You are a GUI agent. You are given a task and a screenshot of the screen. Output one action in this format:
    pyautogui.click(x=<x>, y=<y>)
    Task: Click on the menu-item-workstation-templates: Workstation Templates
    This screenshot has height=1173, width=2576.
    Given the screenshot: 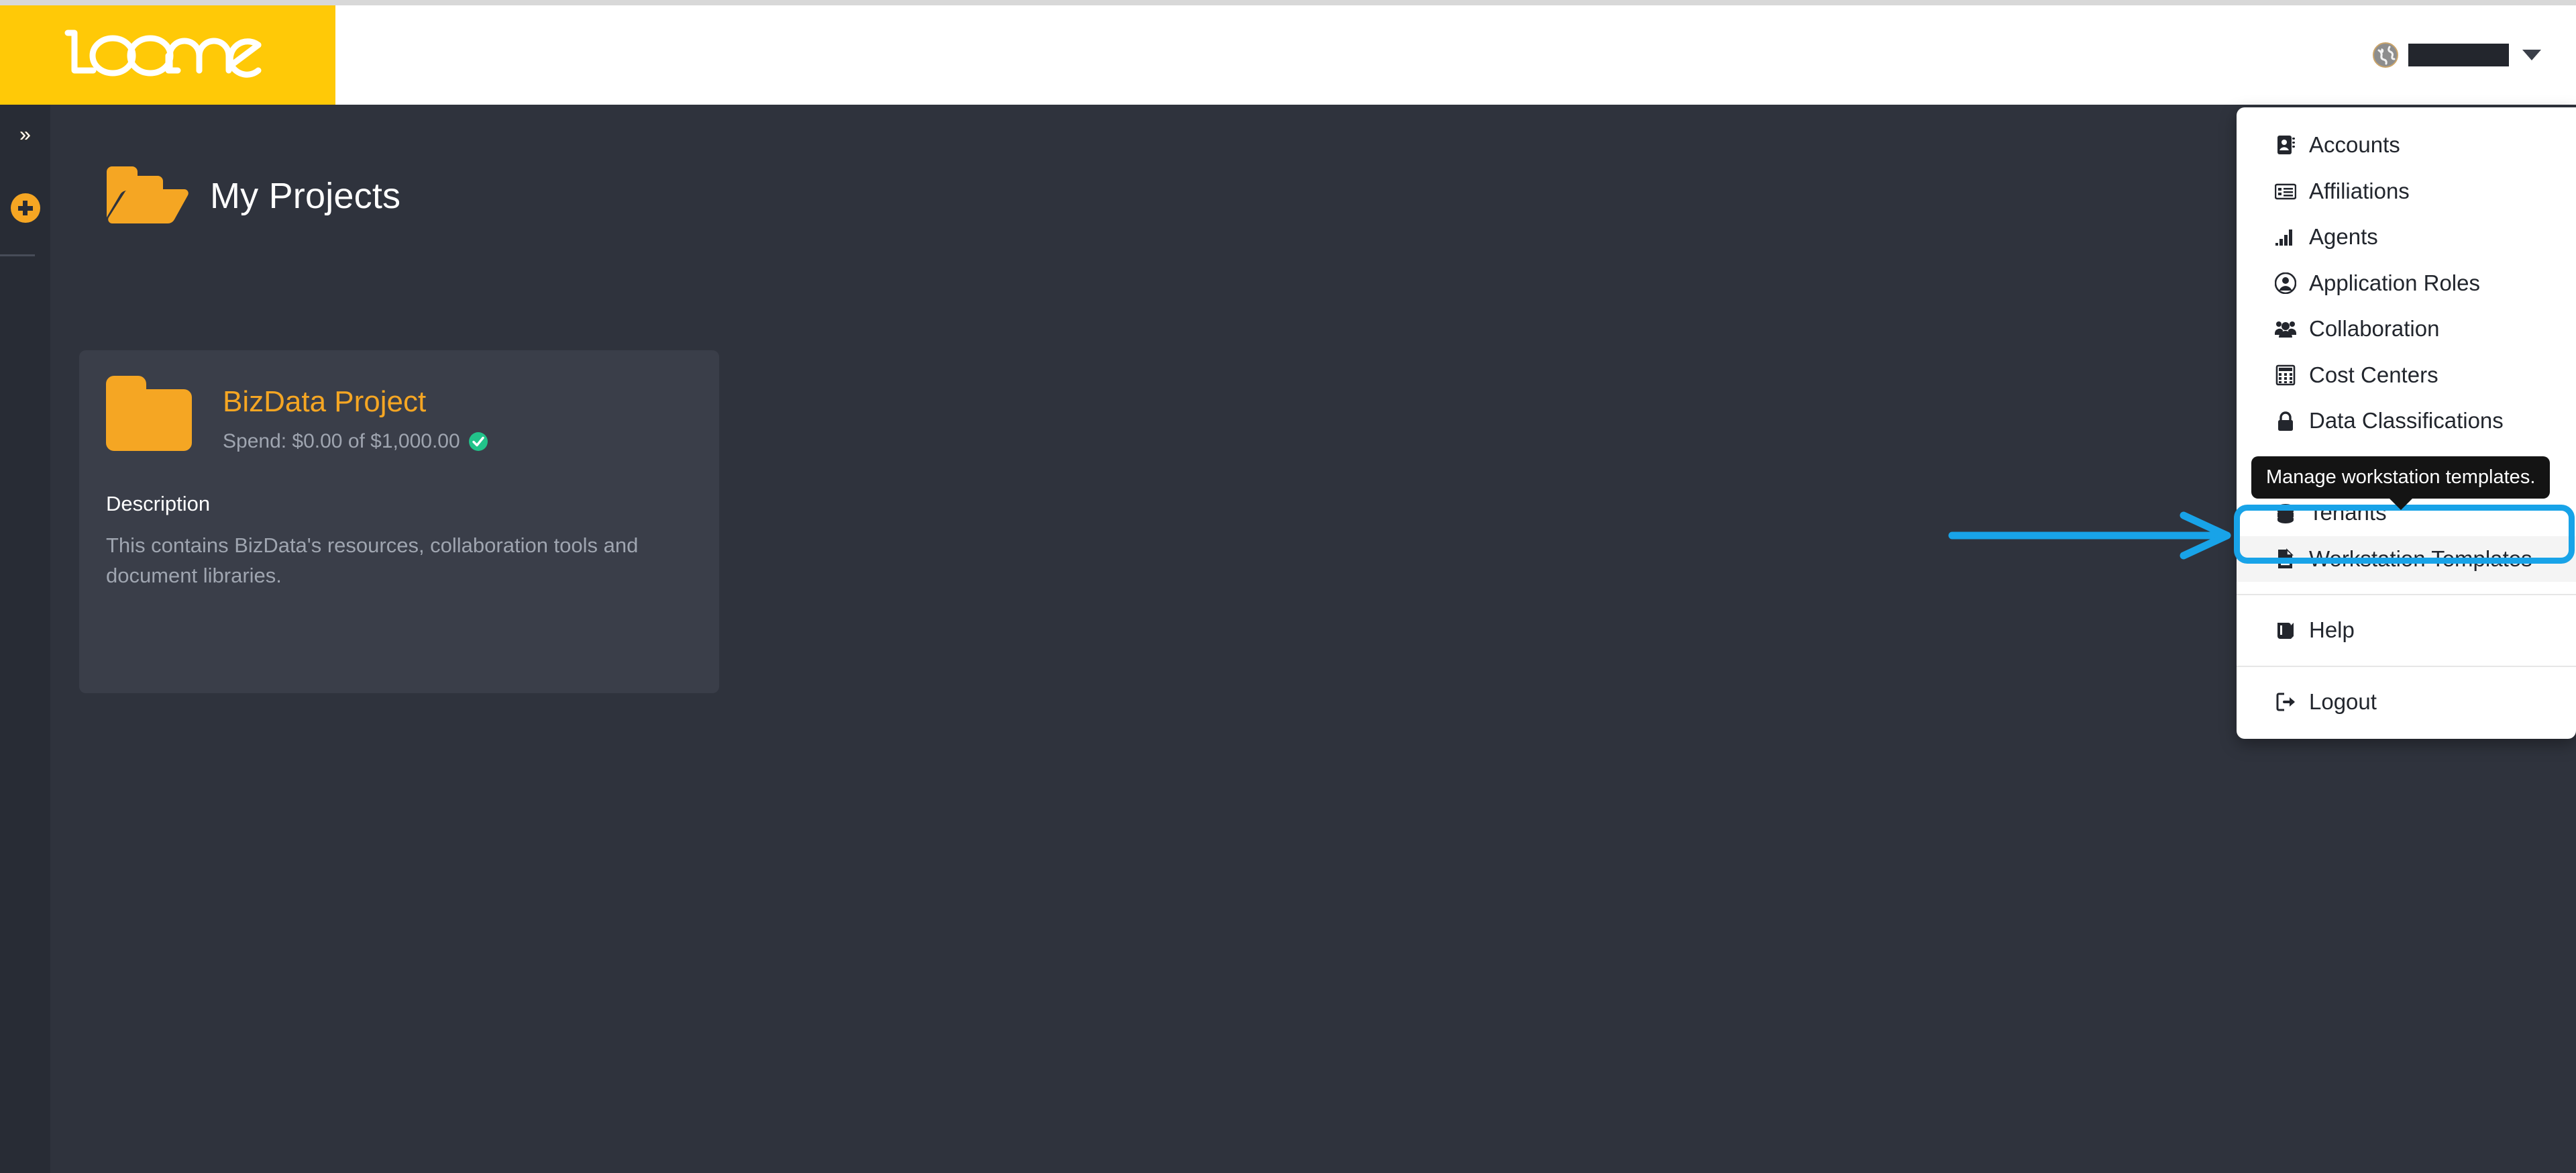 What is the action you would take?
    pyautogui.click(x=2406, y=559)
    